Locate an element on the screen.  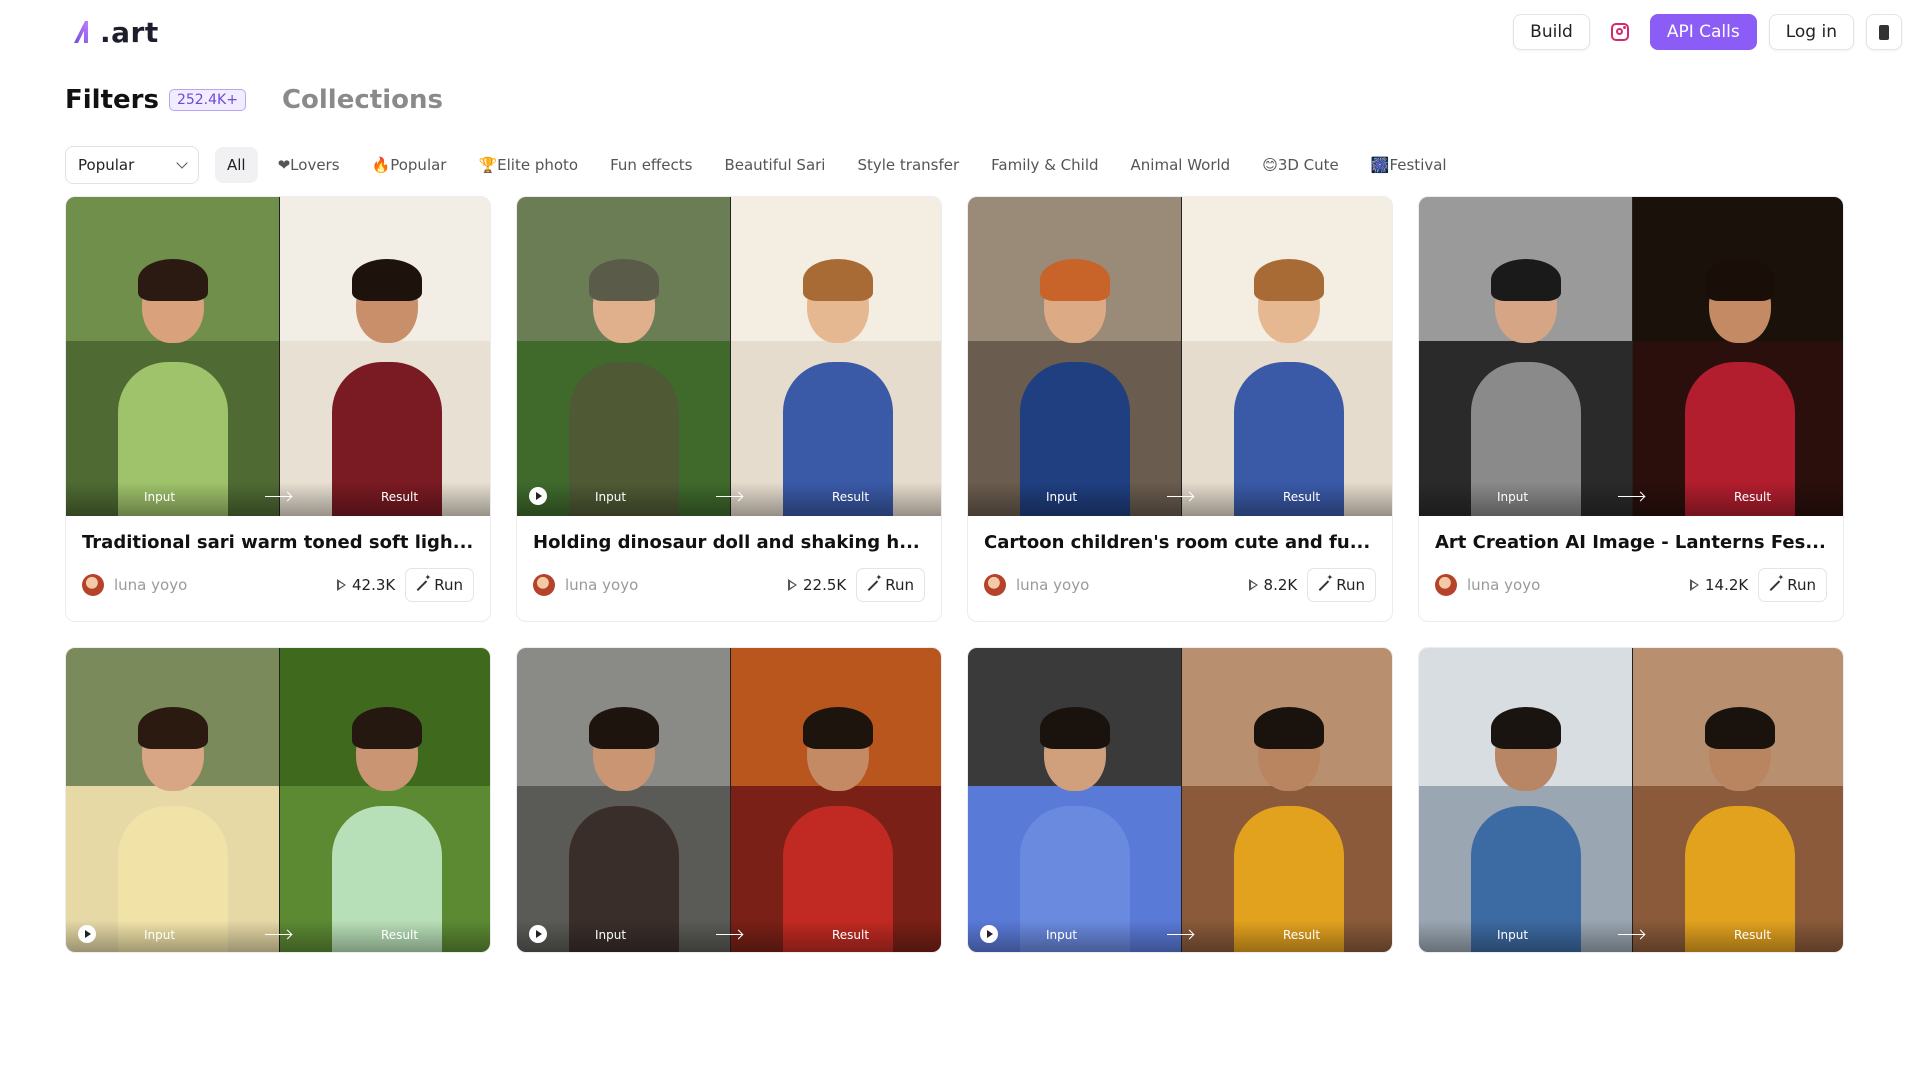
play-count-icon is located at coordinates (1253, 585).